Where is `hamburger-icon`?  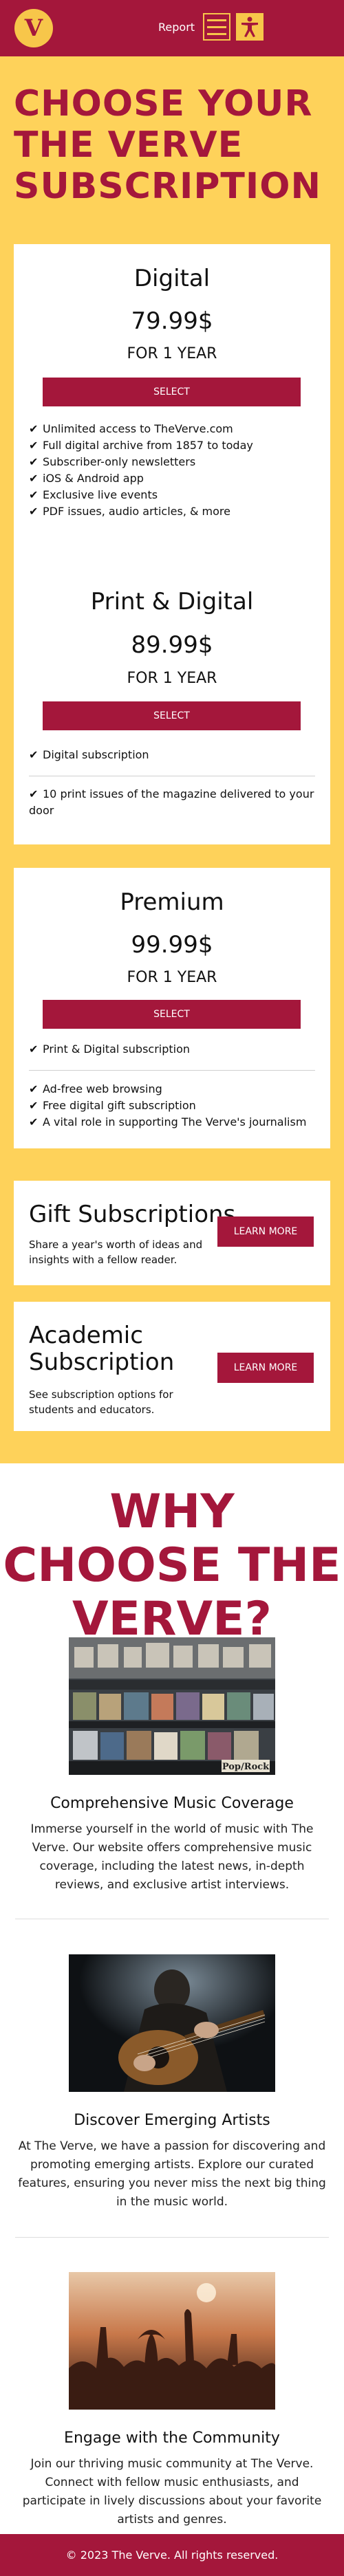
hamburger-icon is located at coordinates (216, 27).